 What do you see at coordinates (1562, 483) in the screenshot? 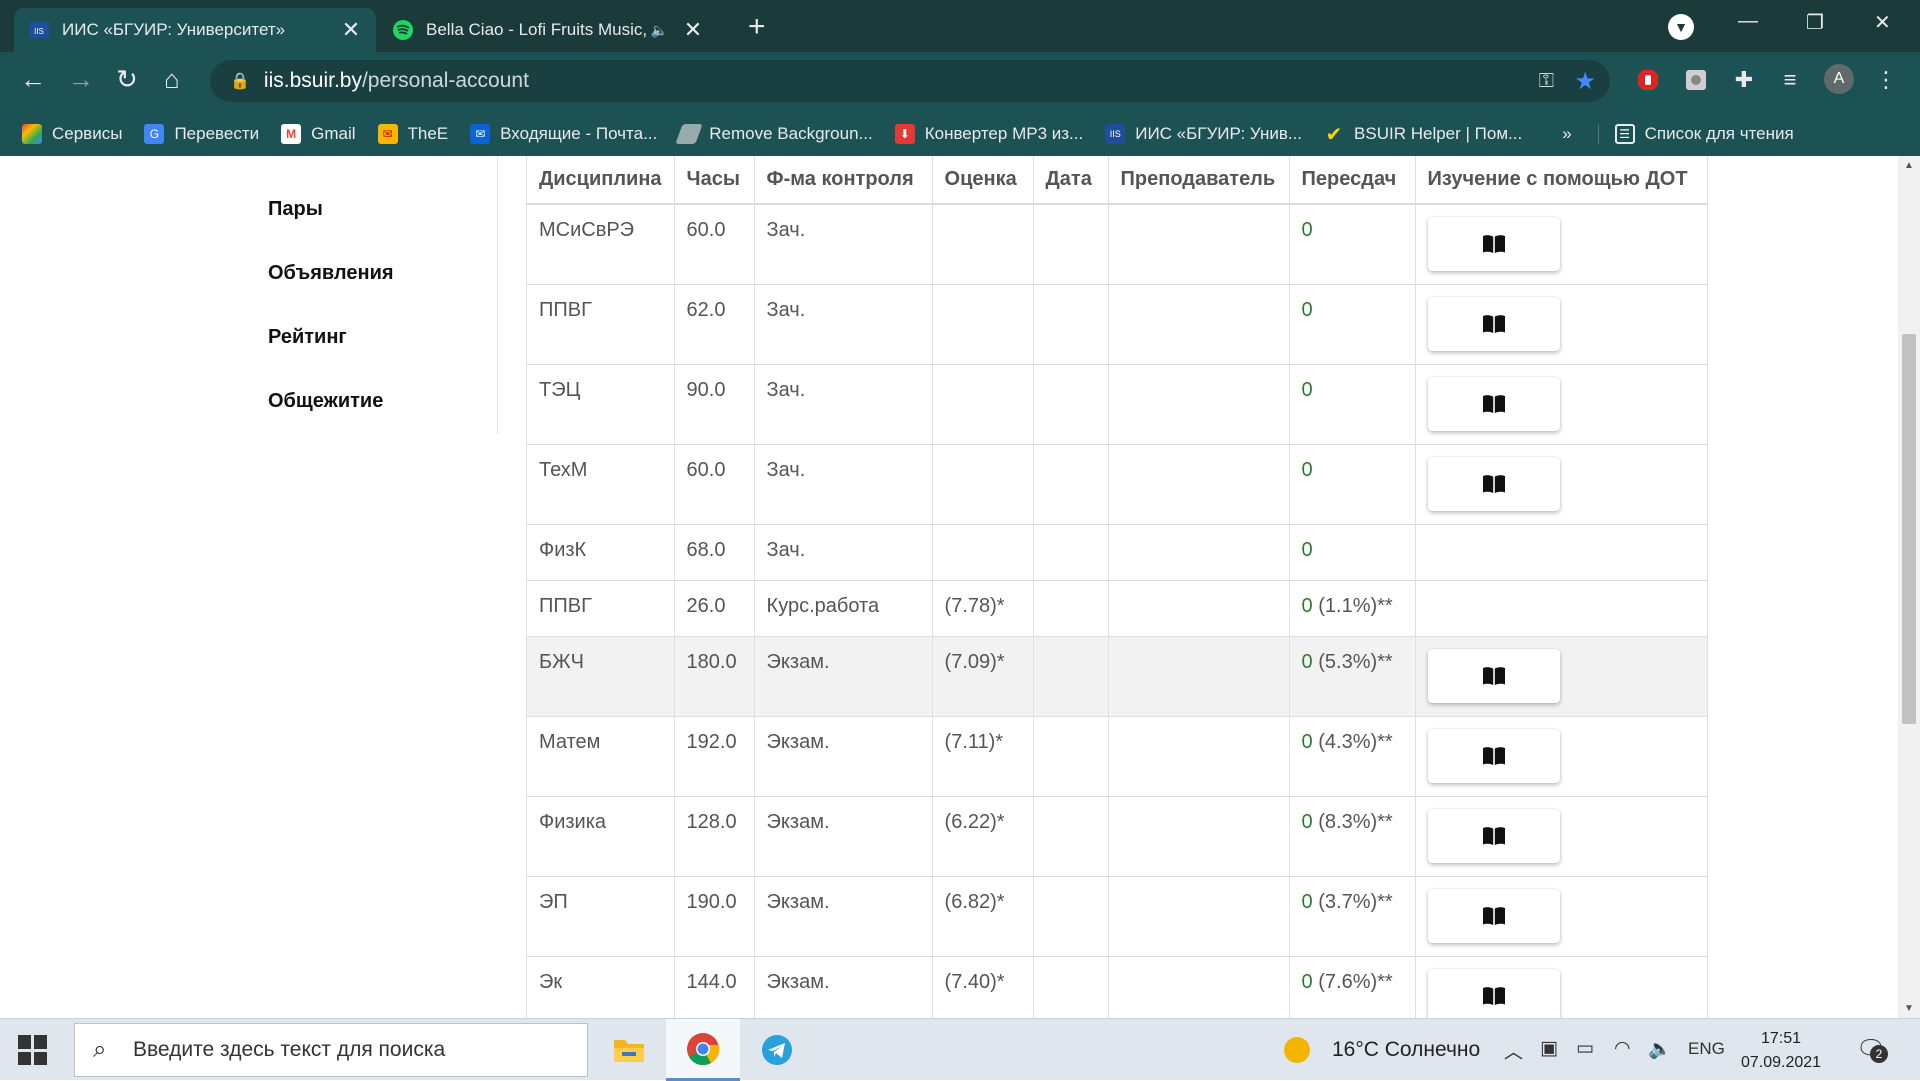
I see `cell-dot` at bounding box center [1562, 483].